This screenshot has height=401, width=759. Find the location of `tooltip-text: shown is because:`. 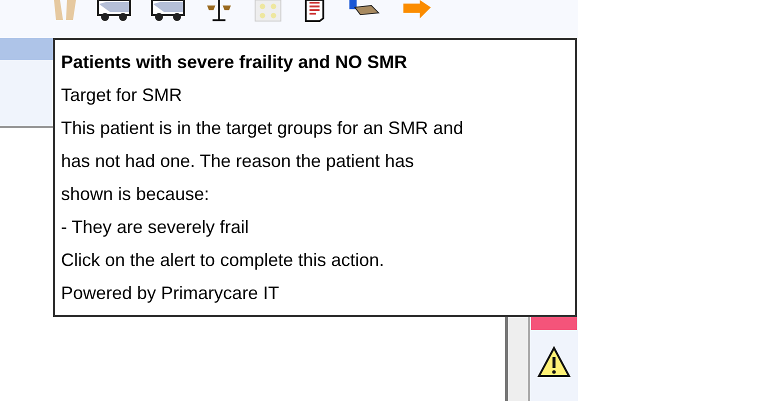

tooltip-text: shown is because: is located at coordinates (135, 194).